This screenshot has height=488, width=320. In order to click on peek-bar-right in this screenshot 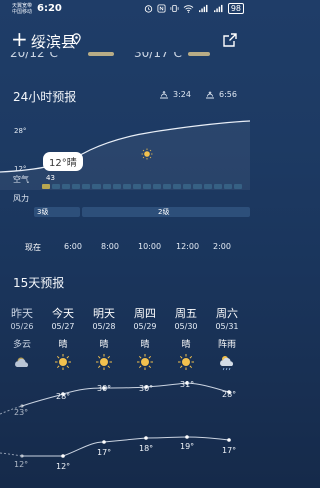, I will do `click(199, 54)`.